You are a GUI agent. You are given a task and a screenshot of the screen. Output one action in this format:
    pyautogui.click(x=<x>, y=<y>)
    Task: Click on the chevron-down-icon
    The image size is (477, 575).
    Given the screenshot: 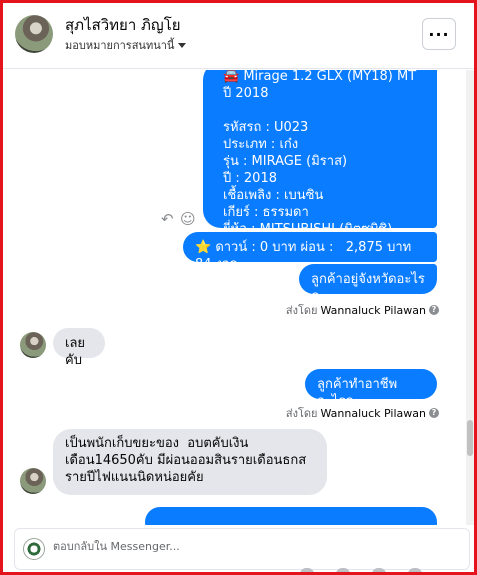 What is the action you would take?
    pyautogui.click(x=182, y=45)
    